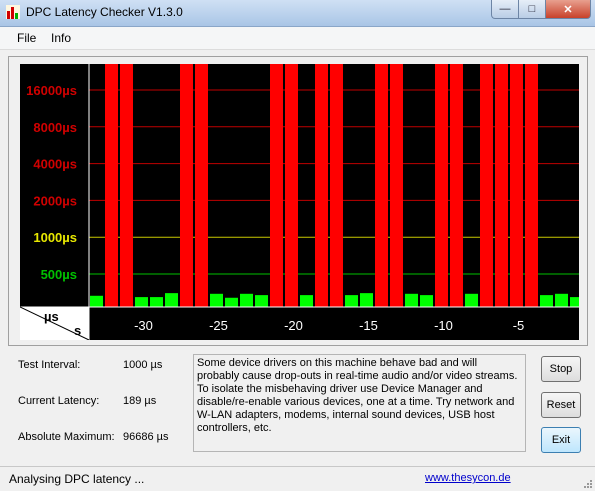 The image size is (595, 491). Describe the element at coordinates (55, 200) in the screenshot. I see `y-tick-label: 2000µs` at that location.